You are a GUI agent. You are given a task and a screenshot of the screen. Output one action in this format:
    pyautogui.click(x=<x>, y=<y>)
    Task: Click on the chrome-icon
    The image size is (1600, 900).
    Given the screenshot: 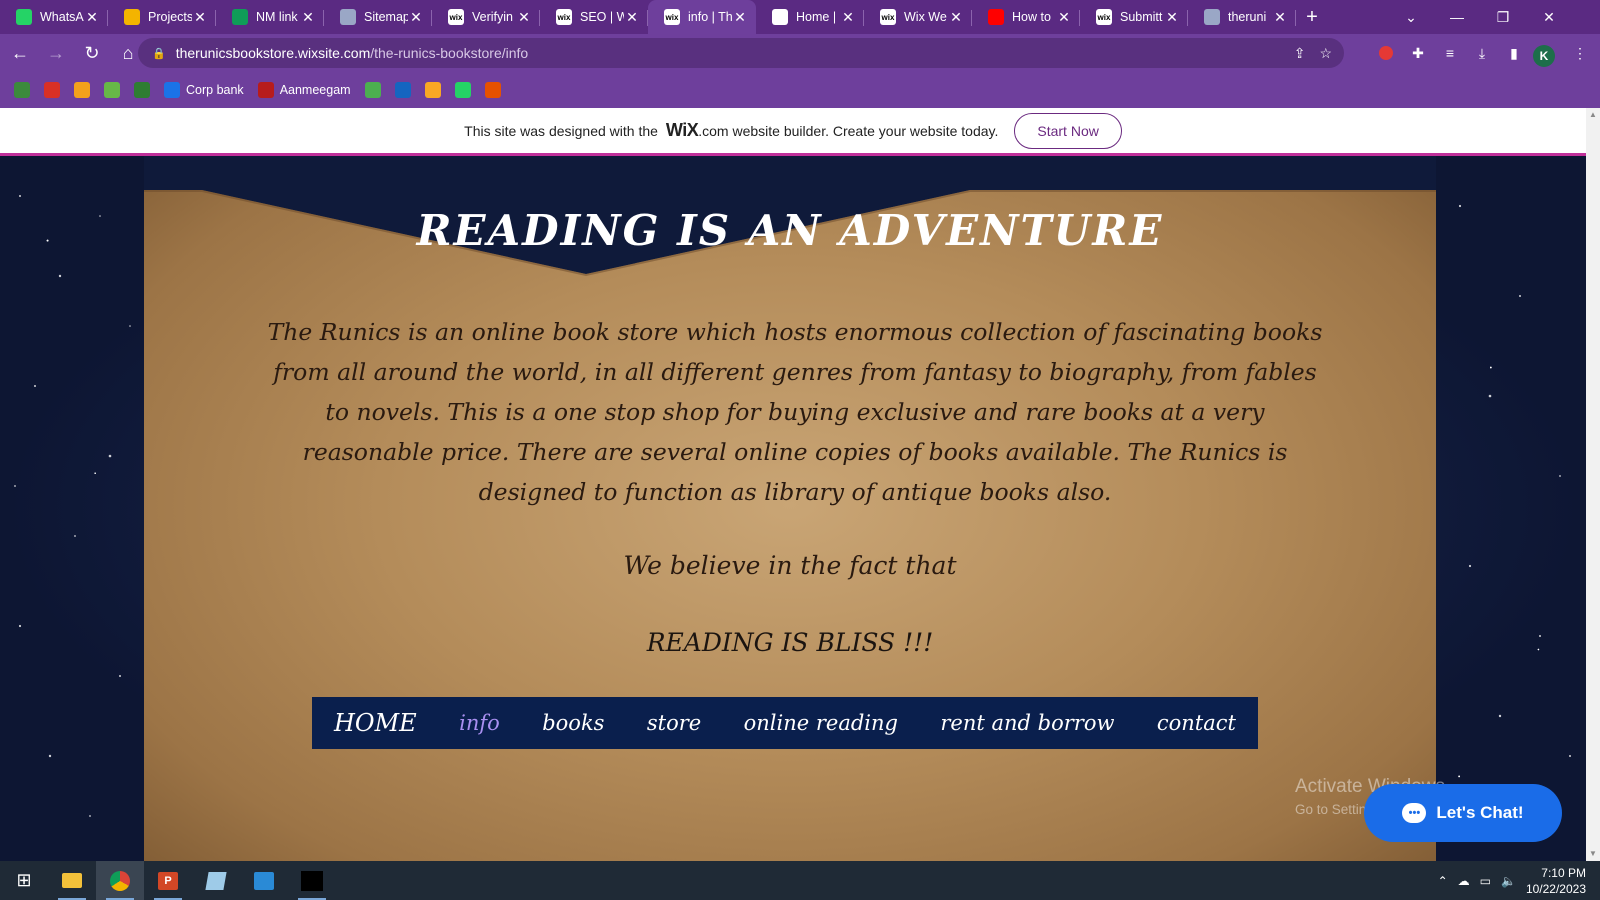 What is the action you would take?
    pyautogui.click(x=120, y=880)
    